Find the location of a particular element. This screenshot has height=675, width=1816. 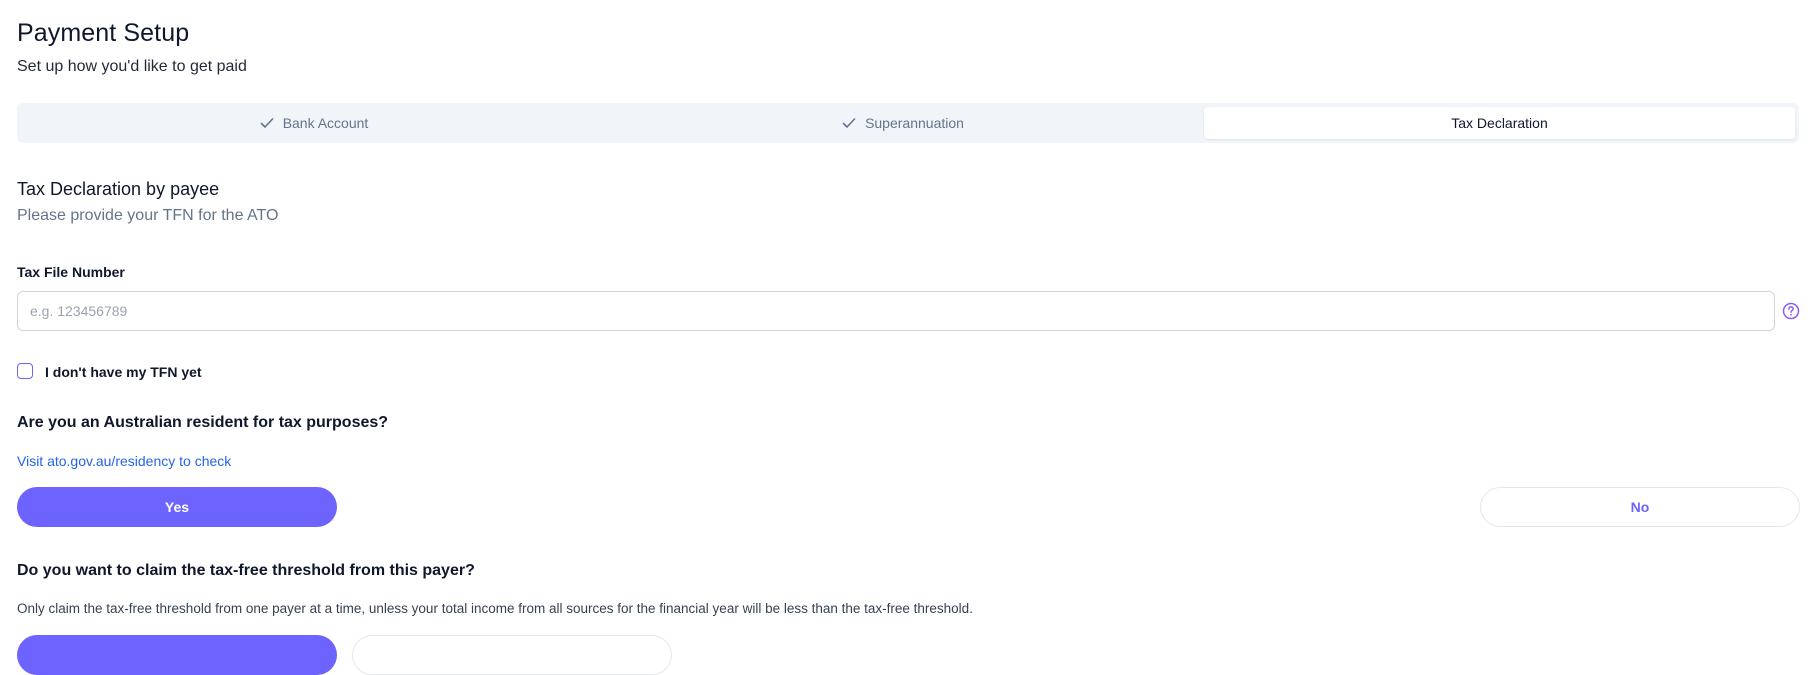

tab-bank-account: Bank Account is located at coordinates (313, 123).